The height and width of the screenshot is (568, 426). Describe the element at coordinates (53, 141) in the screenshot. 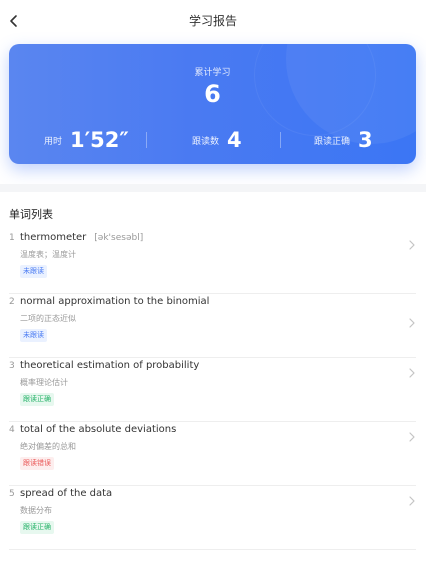

I see `time-label: 用时` at that location.